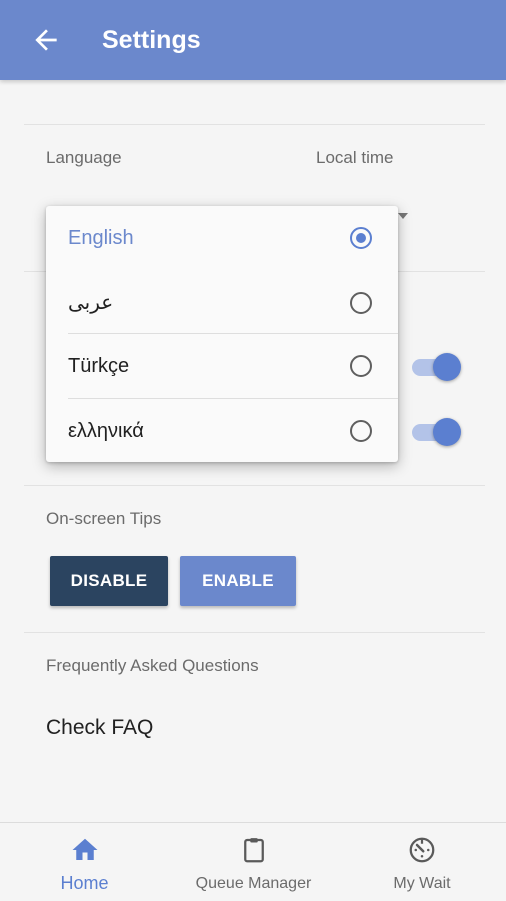 The height and width of the screenshot is (901, 506). I want to click on back-button, so click(46, 40).